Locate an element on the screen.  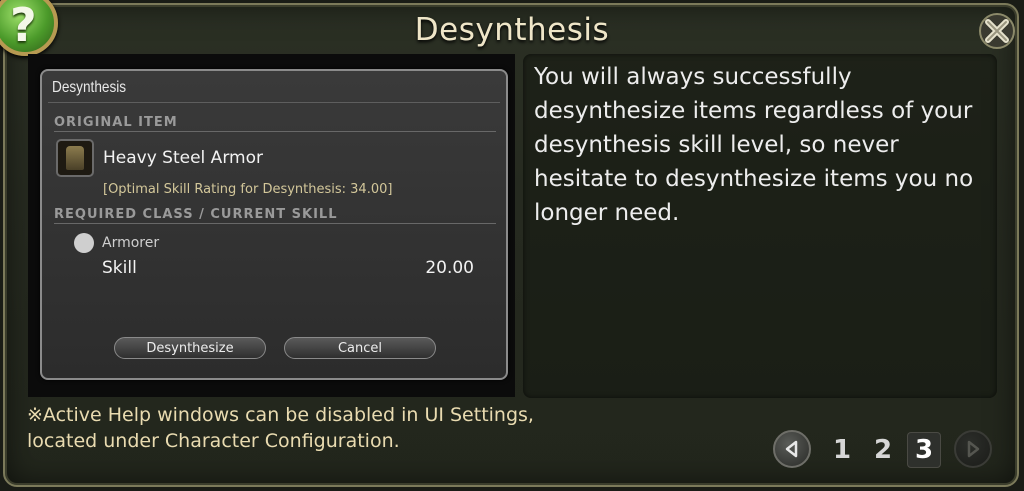
note-line-2: located under Character Configuration. is located at coordinates (213, 441).